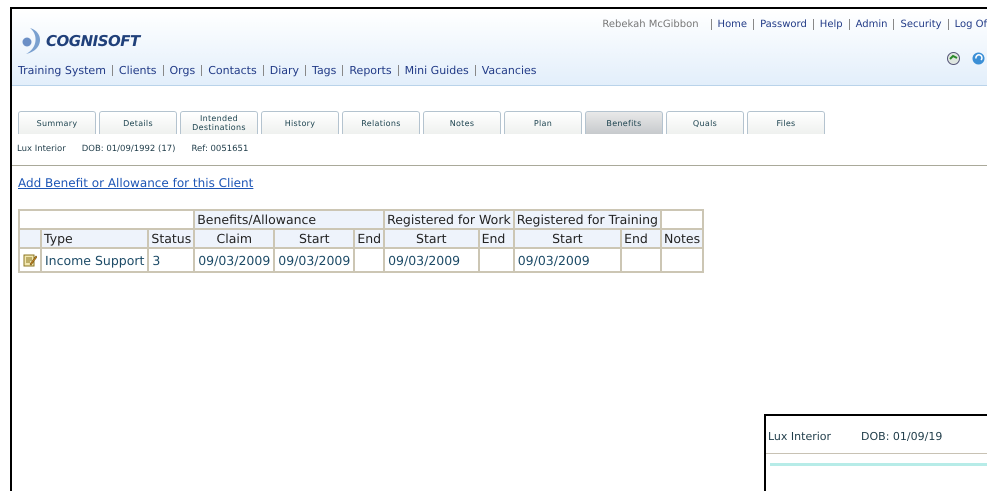  I want to click on tab: Details, so click(138, 122).